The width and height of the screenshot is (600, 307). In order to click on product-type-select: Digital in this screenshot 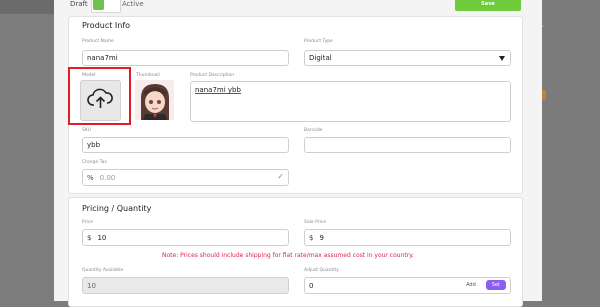, I will do `click(407, 58)`.